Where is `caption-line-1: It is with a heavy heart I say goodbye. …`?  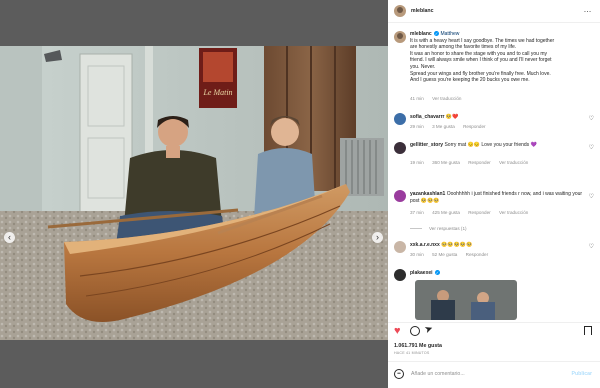 caption-line-1: It is with a heavy heart I say goodbye. … is located at coordinates (482, 40).